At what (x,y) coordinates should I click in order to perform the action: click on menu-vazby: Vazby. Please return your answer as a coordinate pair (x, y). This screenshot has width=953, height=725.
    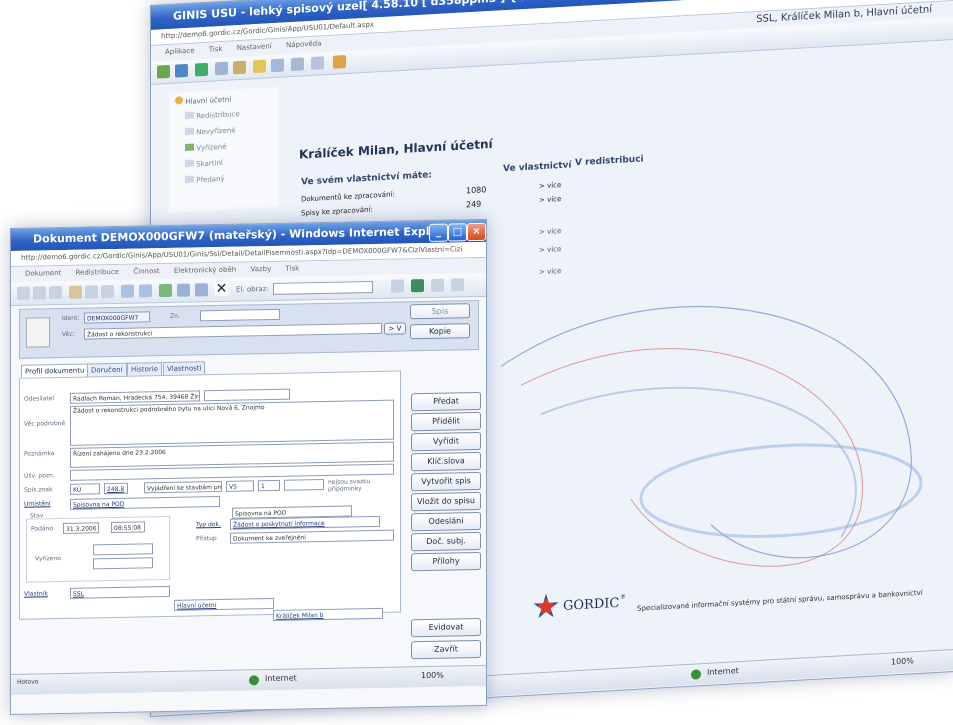
    Looking at the image, I should click on (260, 269).